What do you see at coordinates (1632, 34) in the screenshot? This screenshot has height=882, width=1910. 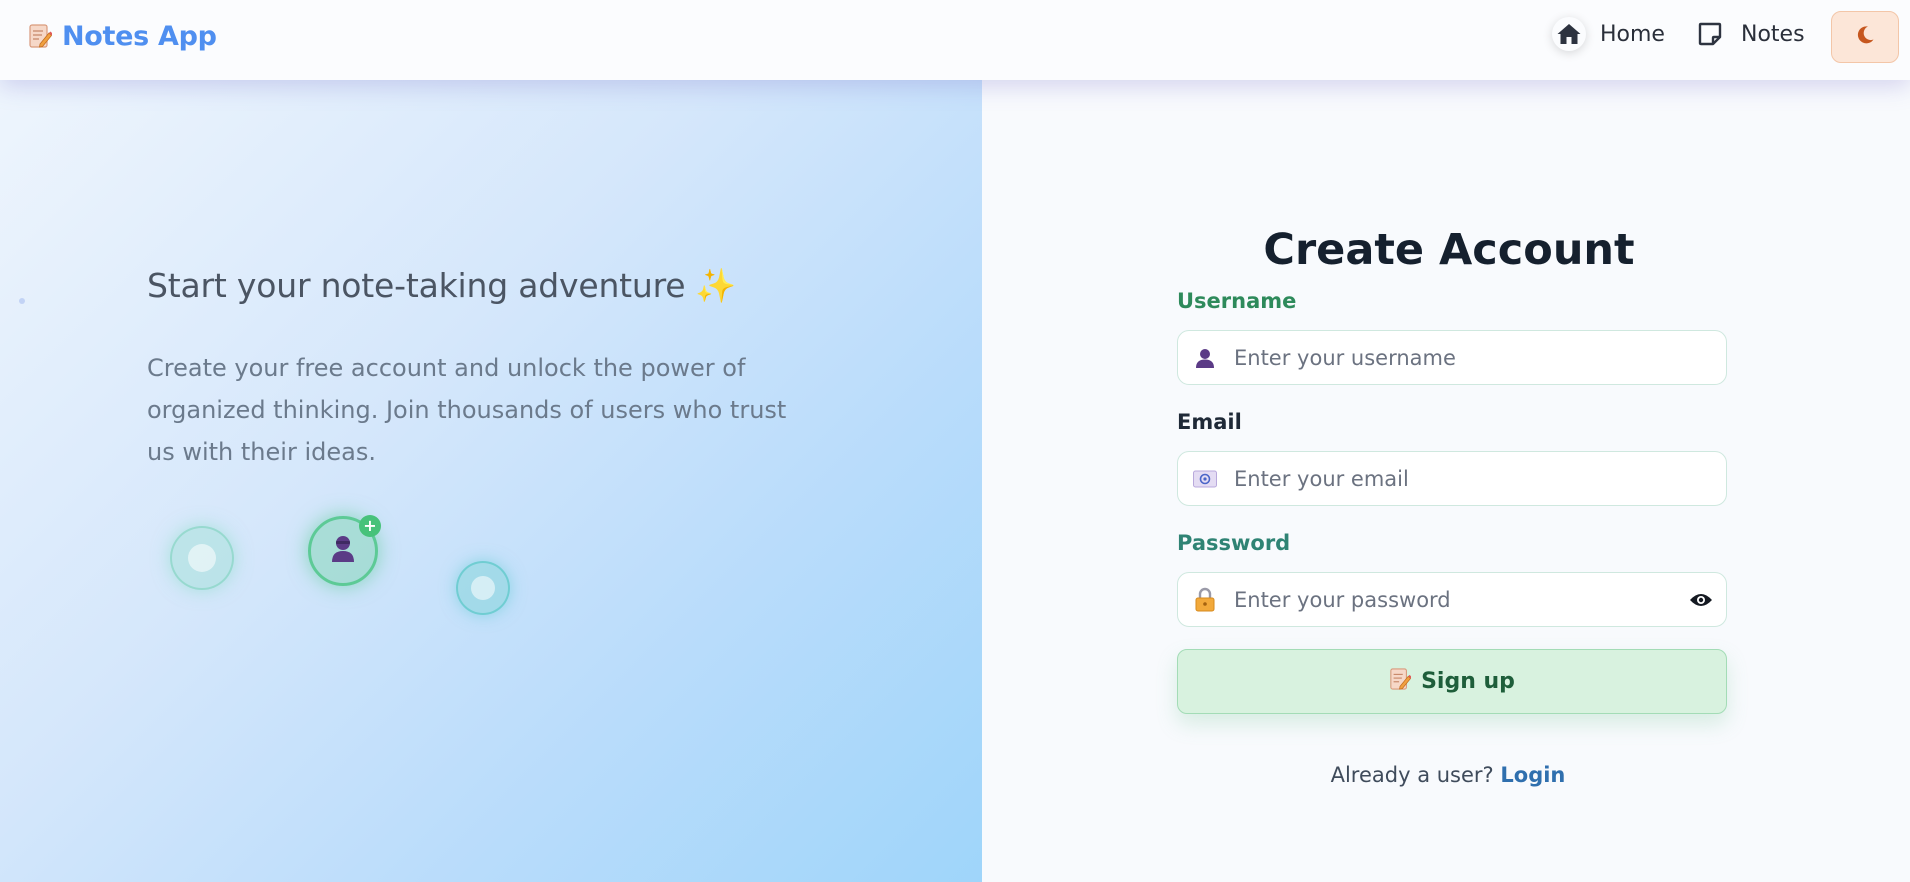 I see `nav-home-label: Home` at bounding box center [1632, 34].